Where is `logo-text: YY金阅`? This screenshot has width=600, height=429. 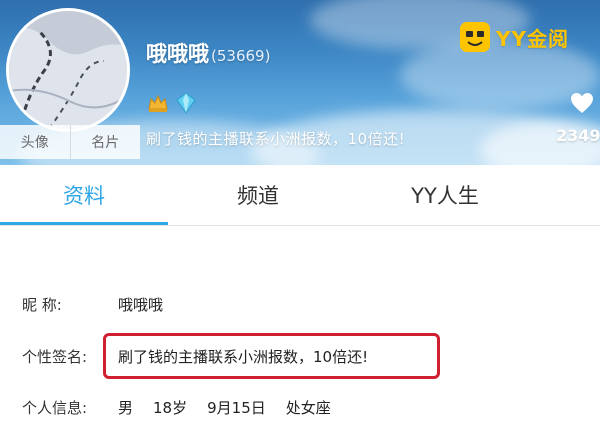
logo-text: YY金阅 is located at coordinates (532, 38).